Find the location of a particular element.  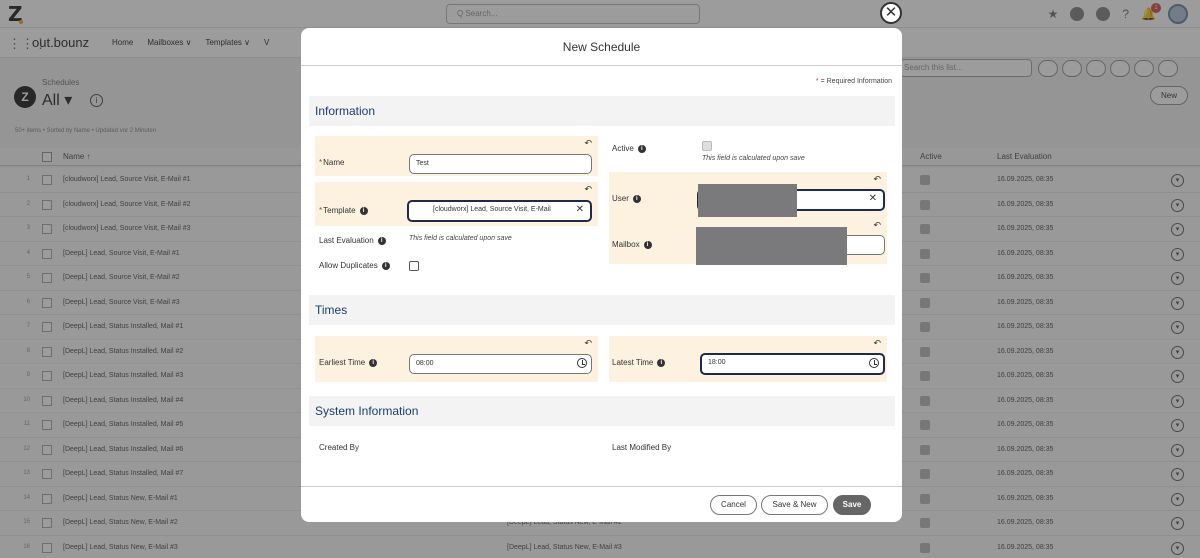

save-and-new-button: Save & New is located at coordinates (794, 505).